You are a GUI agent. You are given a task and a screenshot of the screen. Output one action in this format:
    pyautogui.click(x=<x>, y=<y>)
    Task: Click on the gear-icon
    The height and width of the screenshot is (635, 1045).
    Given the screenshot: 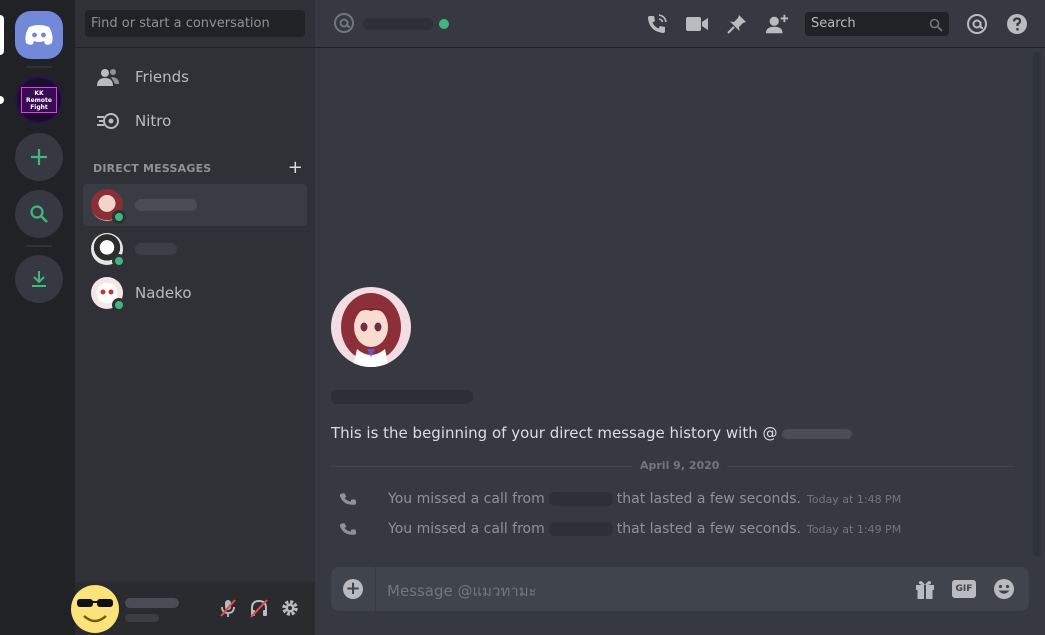 What is the action you would take?
    pyautogui.click(x=290, y=608)
    